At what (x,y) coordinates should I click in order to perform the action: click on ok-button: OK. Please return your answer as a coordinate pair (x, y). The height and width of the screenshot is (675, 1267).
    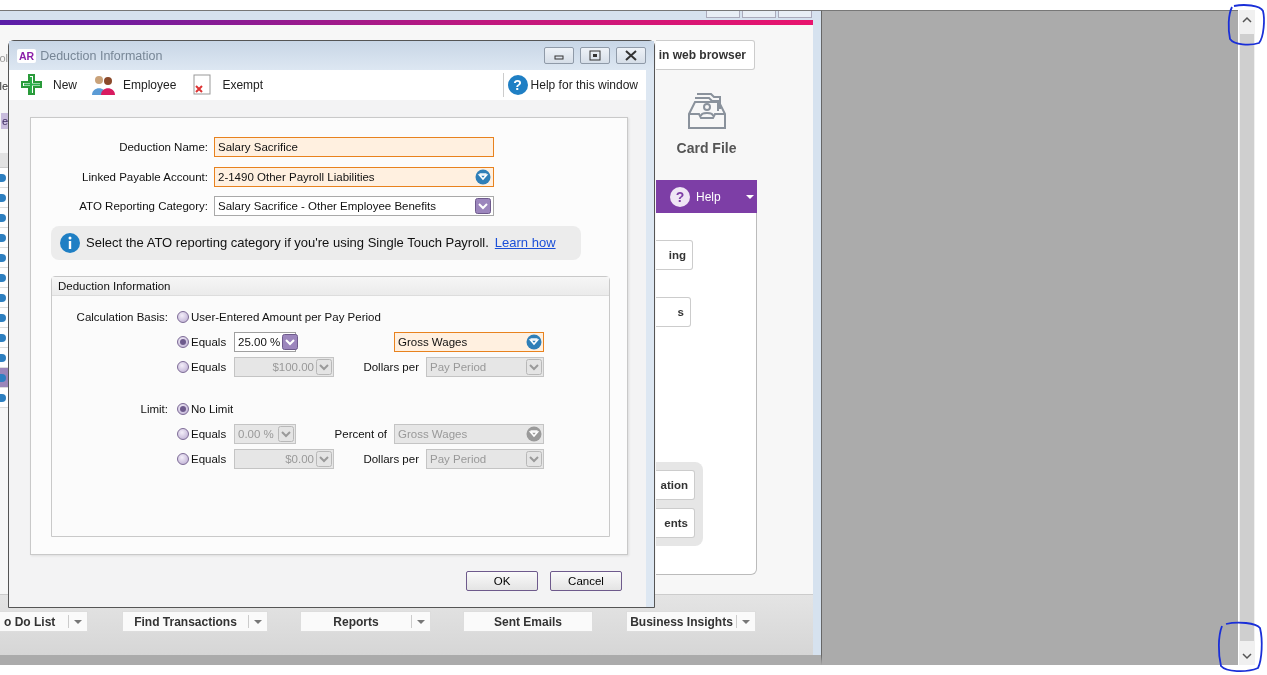
    Looking at the image, I should click on (502, 581).